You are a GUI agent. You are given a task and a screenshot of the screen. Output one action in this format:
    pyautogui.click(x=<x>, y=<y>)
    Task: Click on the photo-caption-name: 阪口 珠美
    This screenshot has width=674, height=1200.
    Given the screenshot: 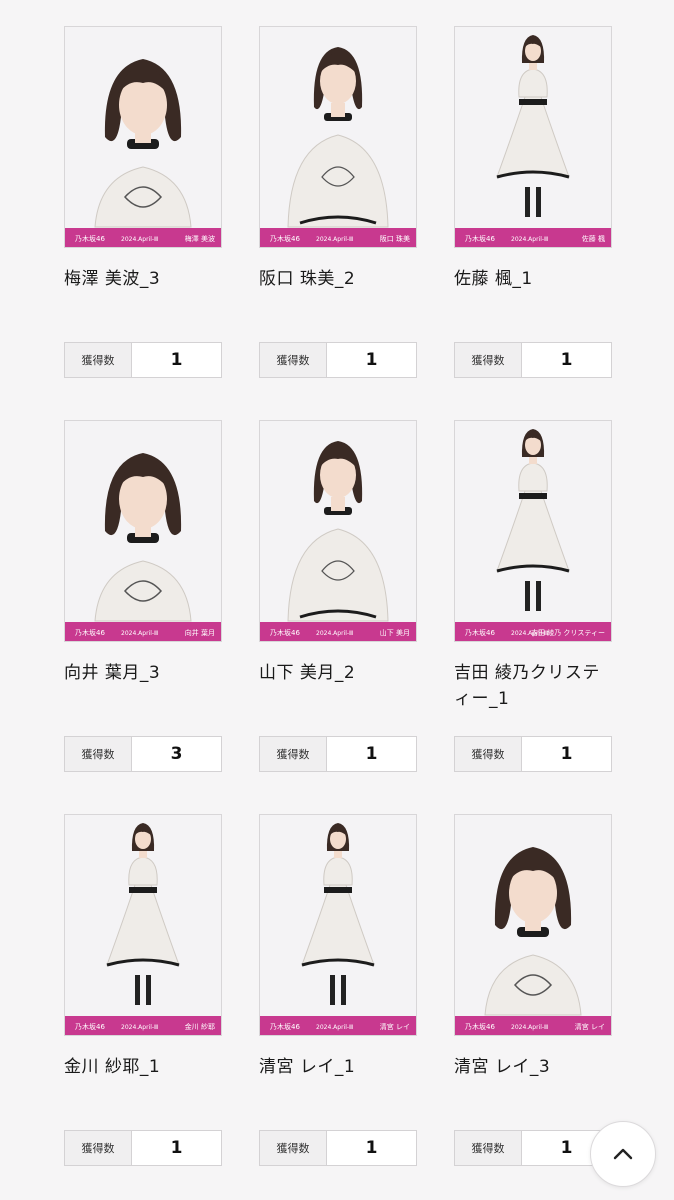 What is the action you would take?
    pyautogui.click(x=395, y=238)
    